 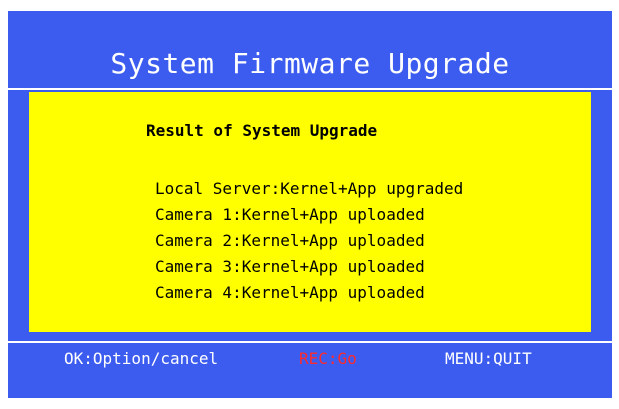 I want to click on title-divider, so click(x=310, y=89).